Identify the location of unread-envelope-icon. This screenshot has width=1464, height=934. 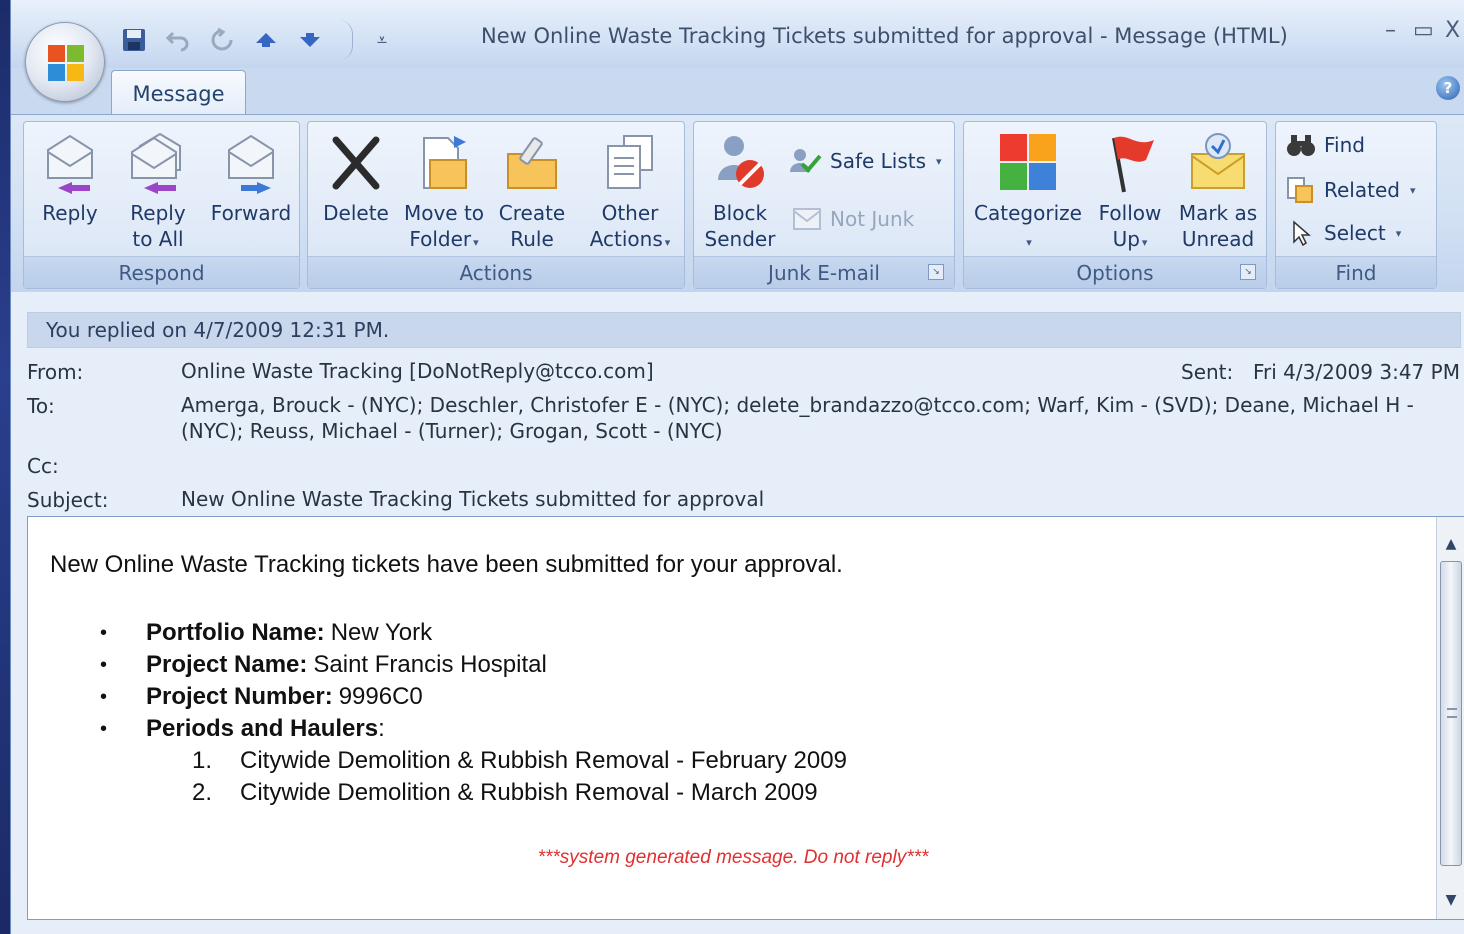
(1218, 161).